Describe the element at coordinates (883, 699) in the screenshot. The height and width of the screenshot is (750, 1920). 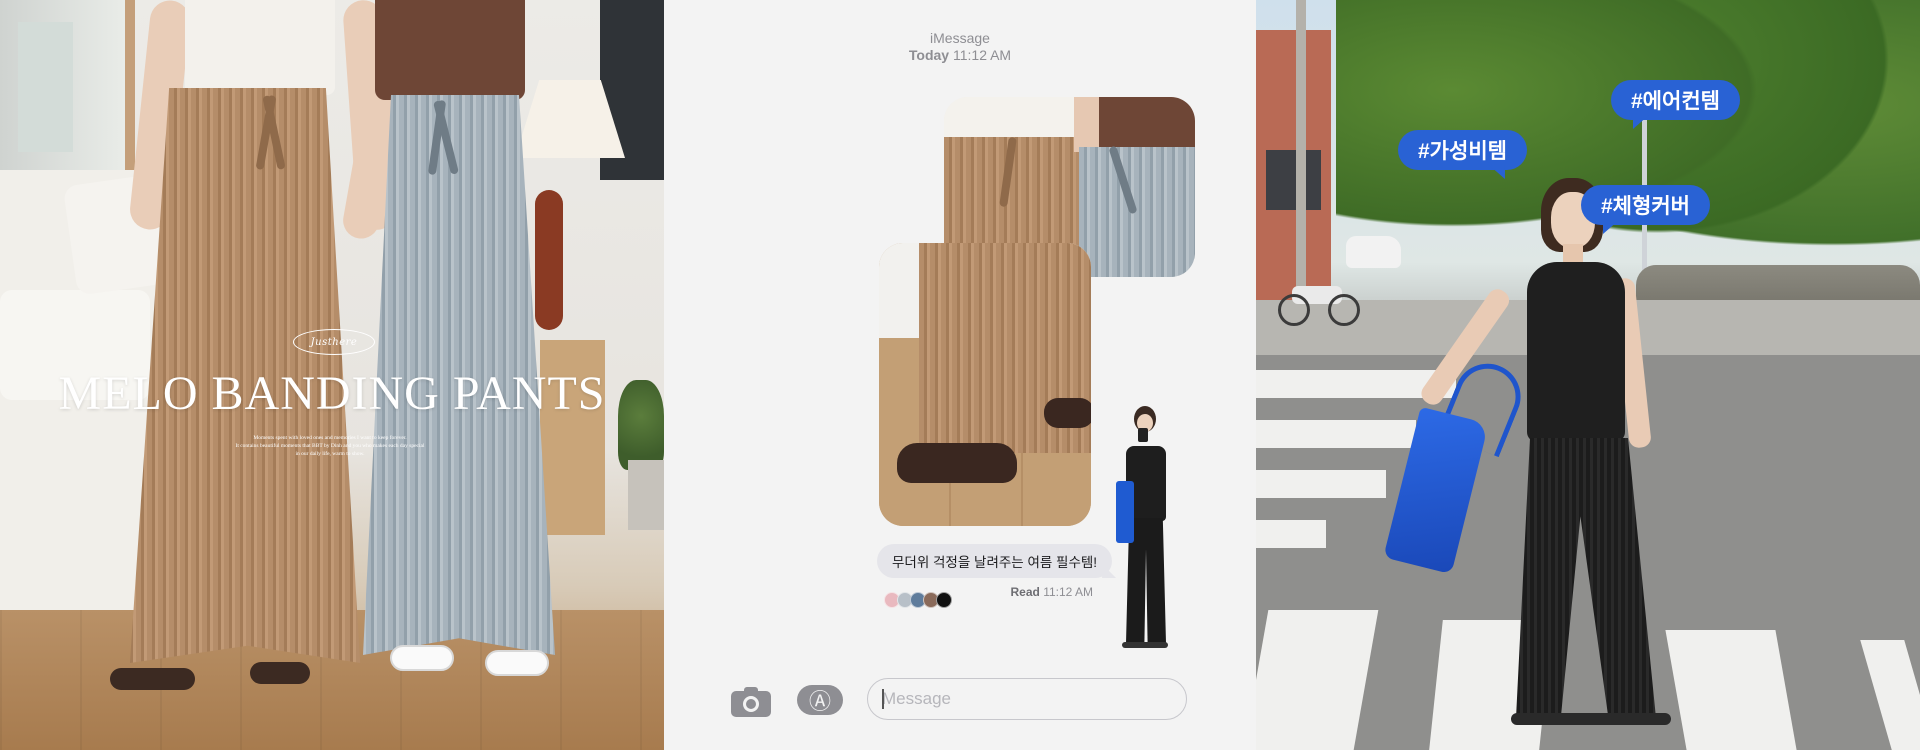
I see `text-caret` at that location.